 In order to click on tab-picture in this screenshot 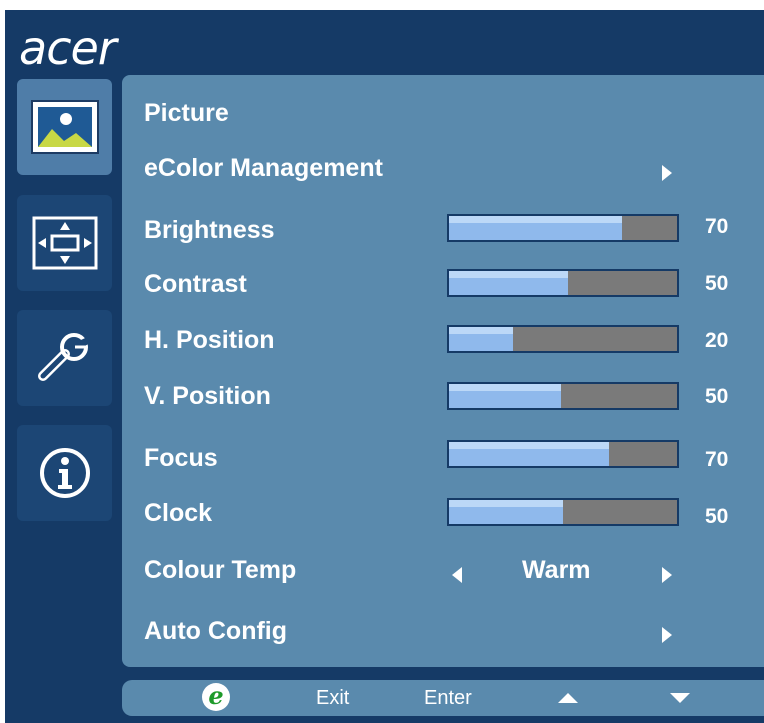, I will do `click(64, 127)`.